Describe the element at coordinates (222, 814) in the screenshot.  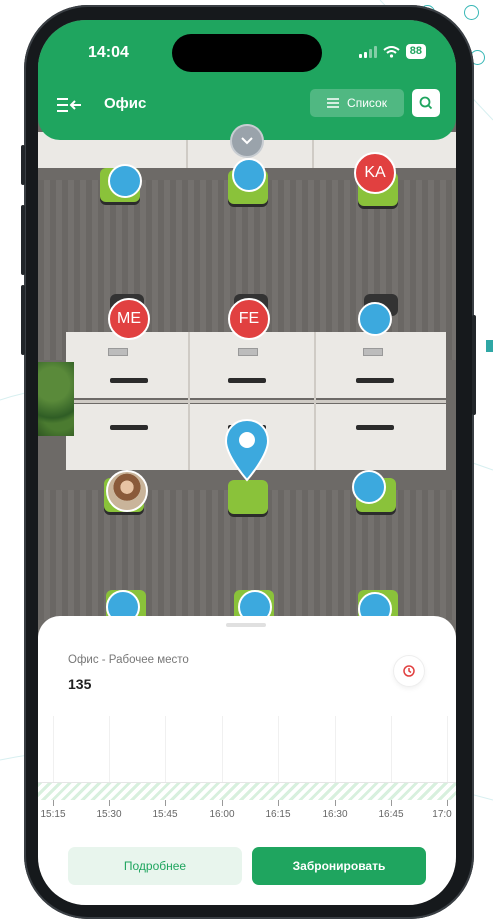
I see `timeline-label: 16:00` at that location.